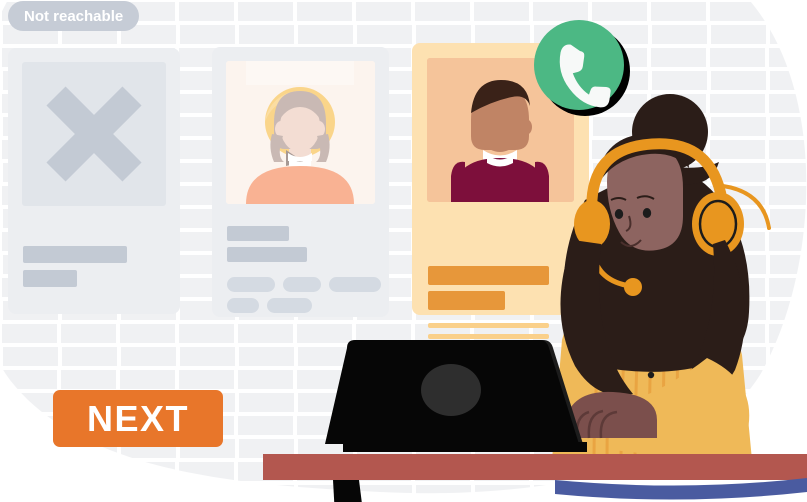 The height and width of the screenshot is (502, 807). I want to click on floor-strip, so click(681, 489).